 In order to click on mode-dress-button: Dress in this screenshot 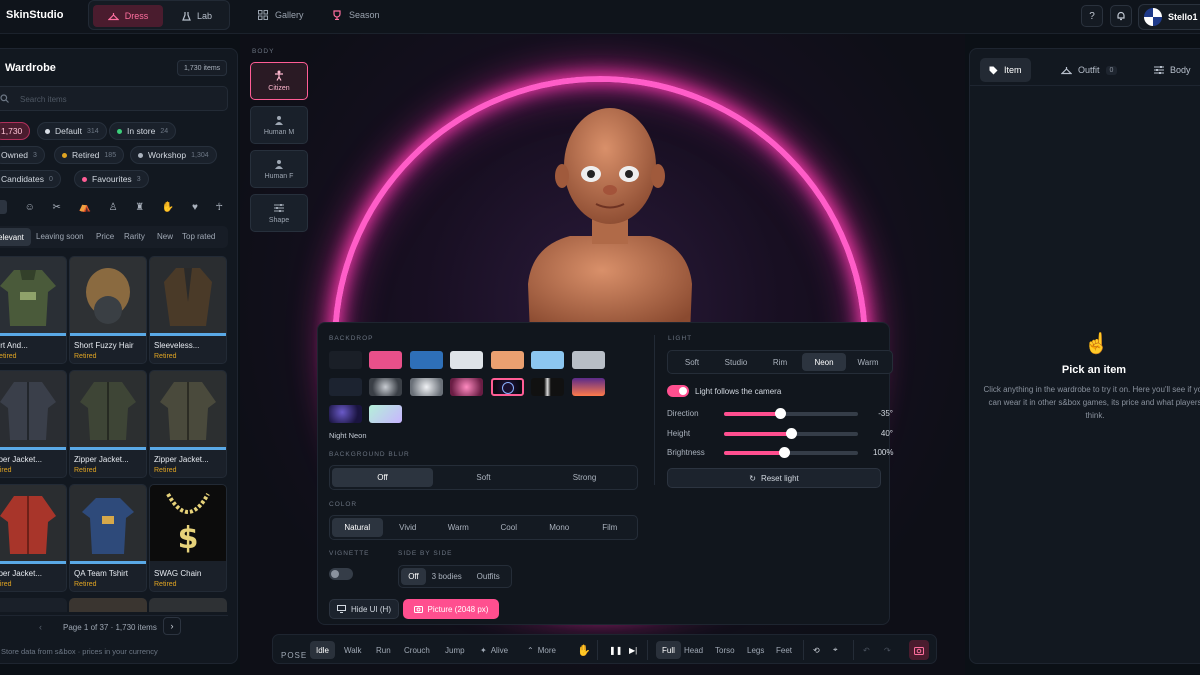, I will do `click(128, 16)`.